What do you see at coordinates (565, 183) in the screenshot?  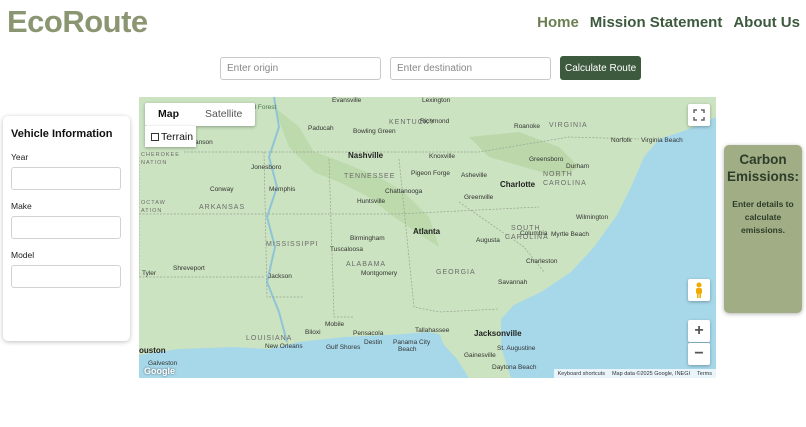 I see `state-label: CAROLINA` at bounding box center [565, 183].